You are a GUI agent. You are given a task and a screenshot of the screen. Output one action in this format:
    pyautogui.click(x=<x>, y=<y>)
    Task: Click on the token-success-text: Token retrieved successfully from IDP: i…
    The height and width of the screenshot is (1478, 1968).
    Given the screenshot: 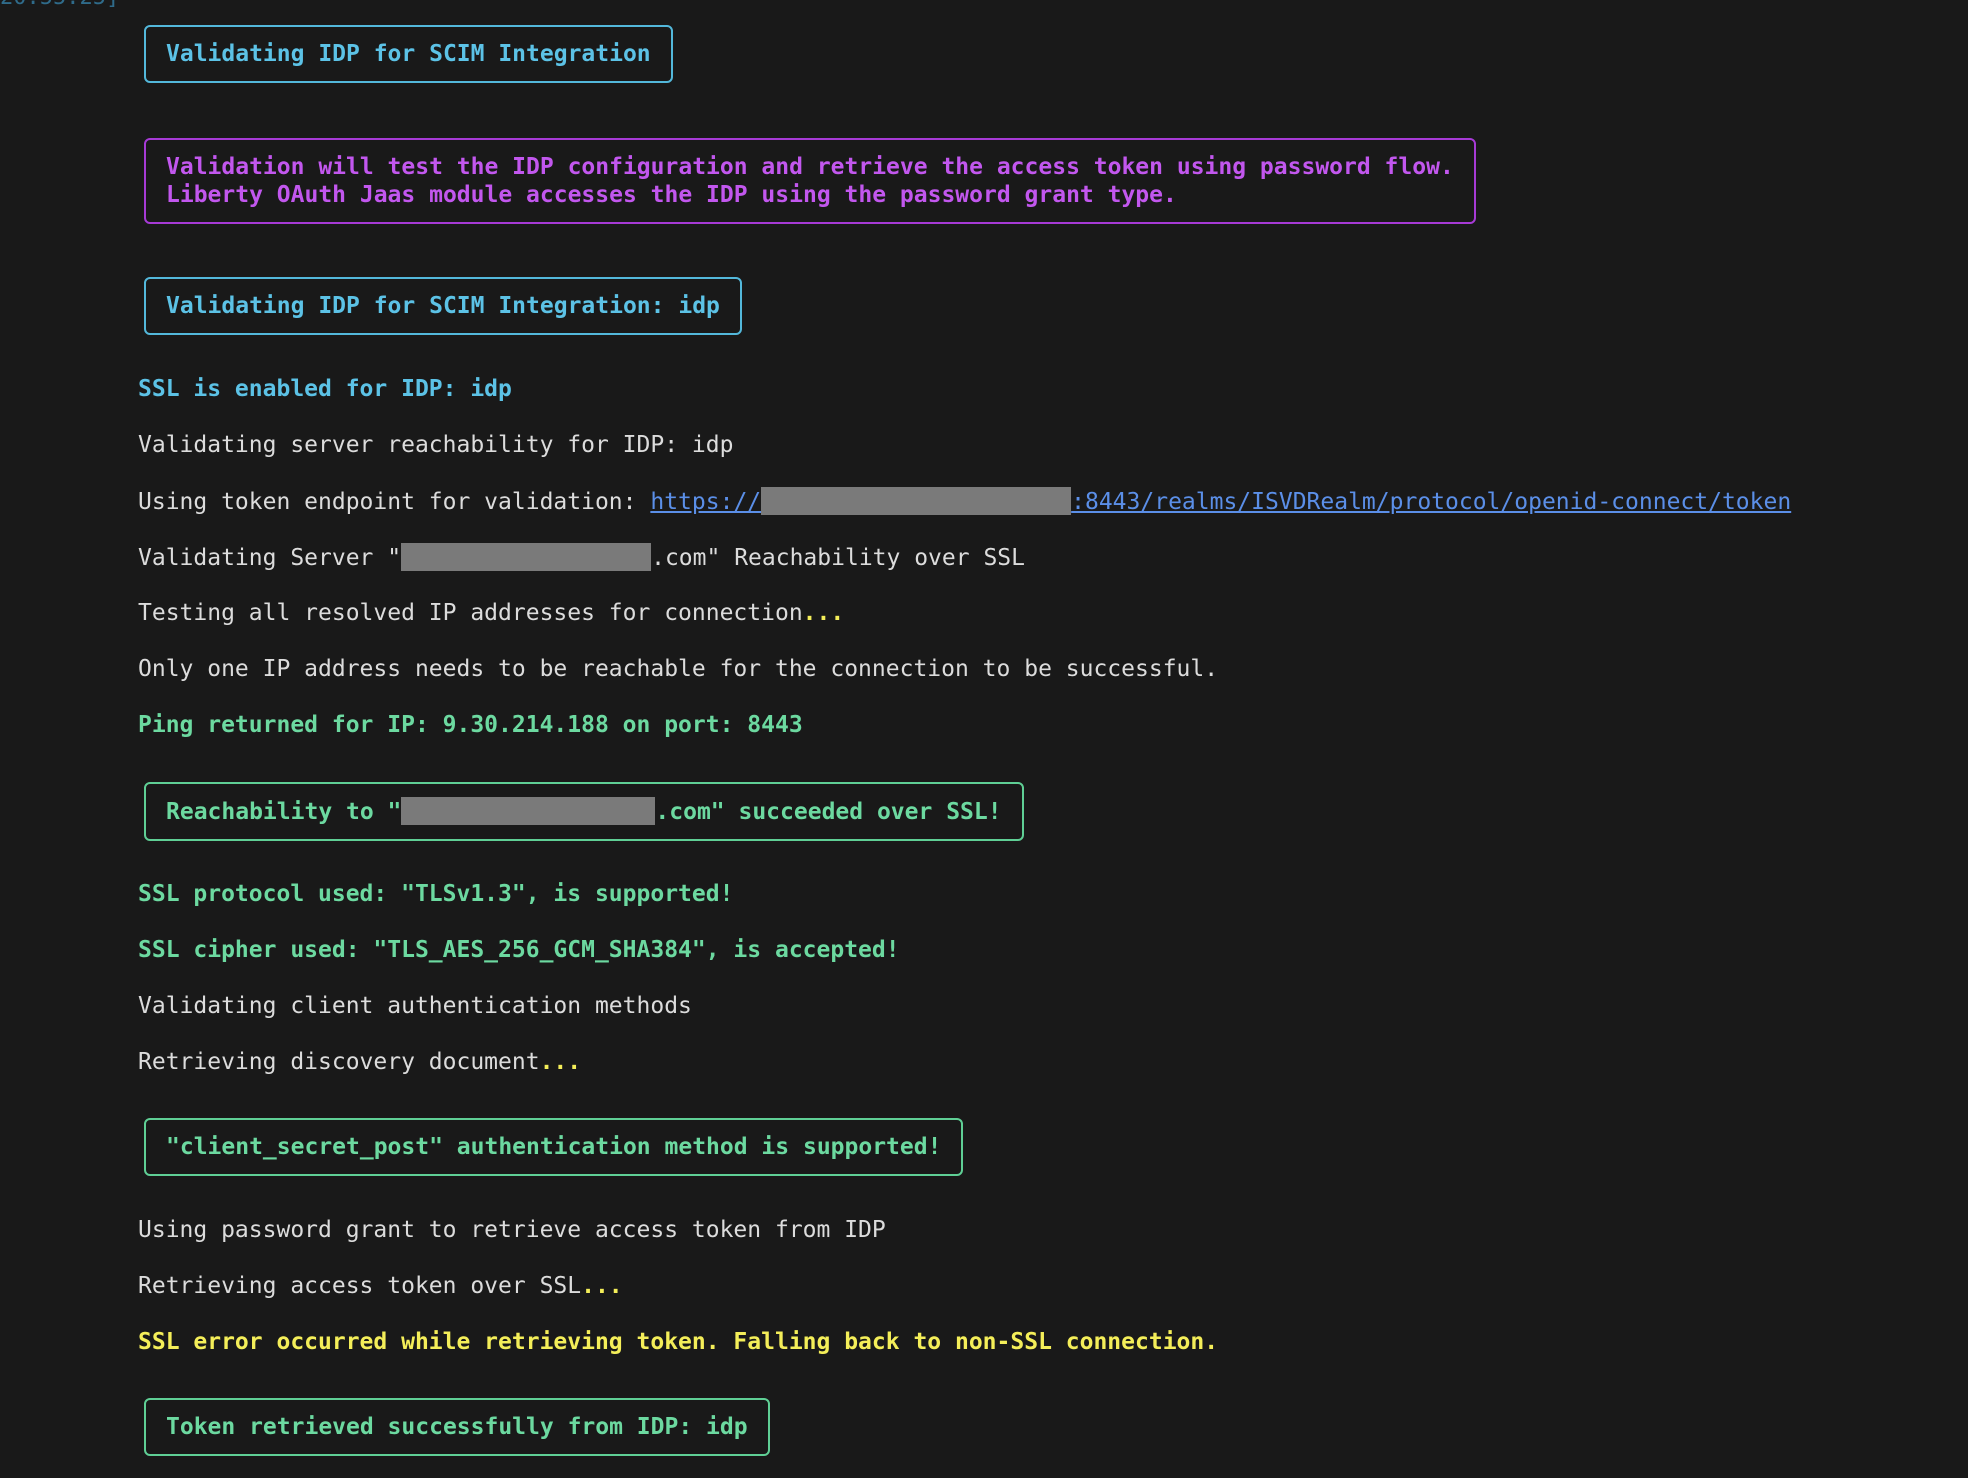 What is the action you would take?
    pyautogui.click(x=457, y=1427)
    